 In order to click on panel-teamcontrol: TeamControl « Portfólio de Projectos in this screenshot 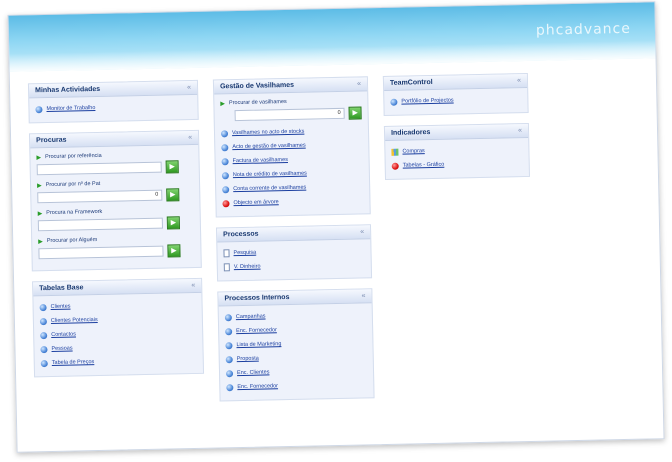, I will do `click(455, 94)`.